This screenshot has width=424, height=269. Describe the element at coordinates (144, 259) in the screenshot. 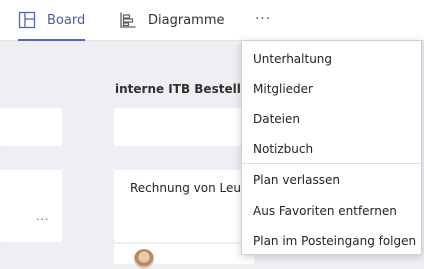

I see `avatar` at that location.